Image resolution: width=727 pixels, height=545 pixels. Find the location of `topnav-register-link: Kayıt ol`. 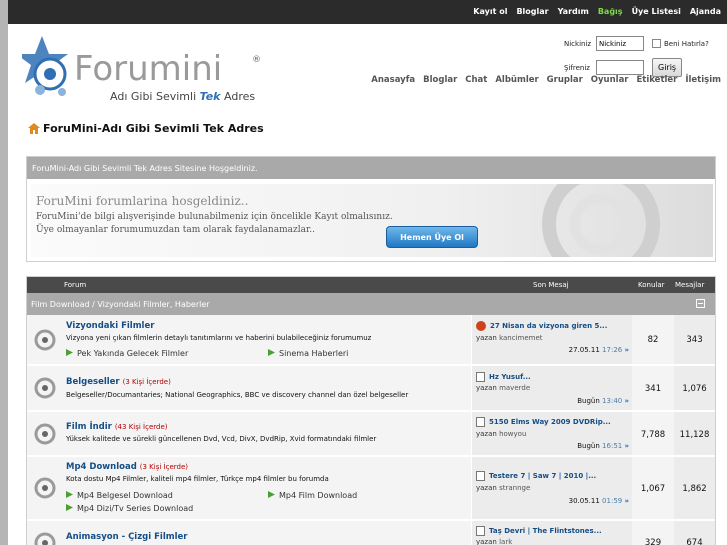

topnav-register-link: Kayıt ol is located at coordinates (490, 11).